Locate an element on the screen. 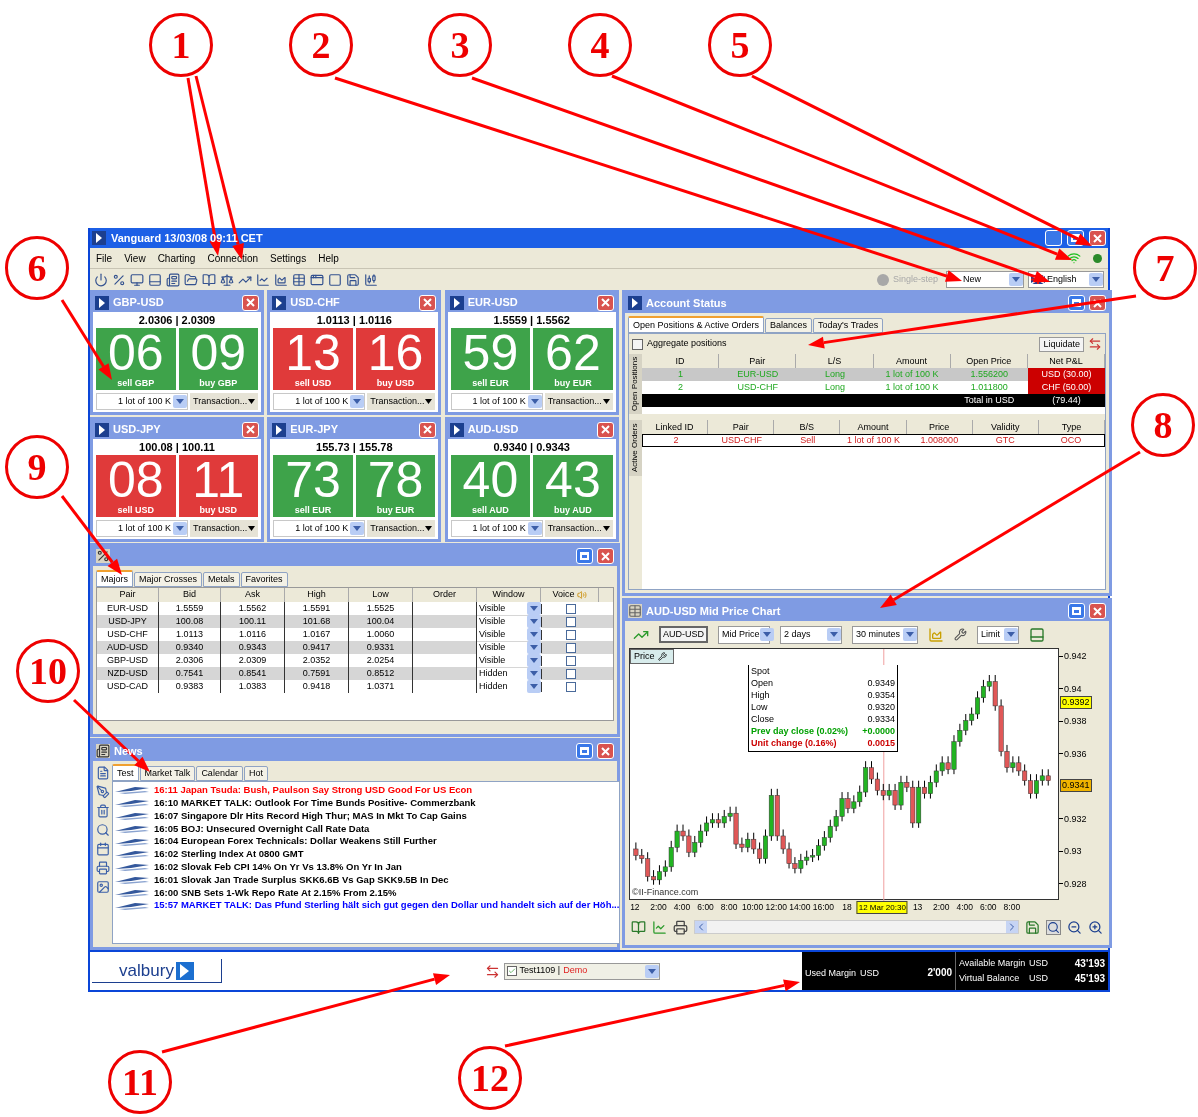 This screenshot has height=1117, width=1198. percent-icon is located at coordinates (119, 279).